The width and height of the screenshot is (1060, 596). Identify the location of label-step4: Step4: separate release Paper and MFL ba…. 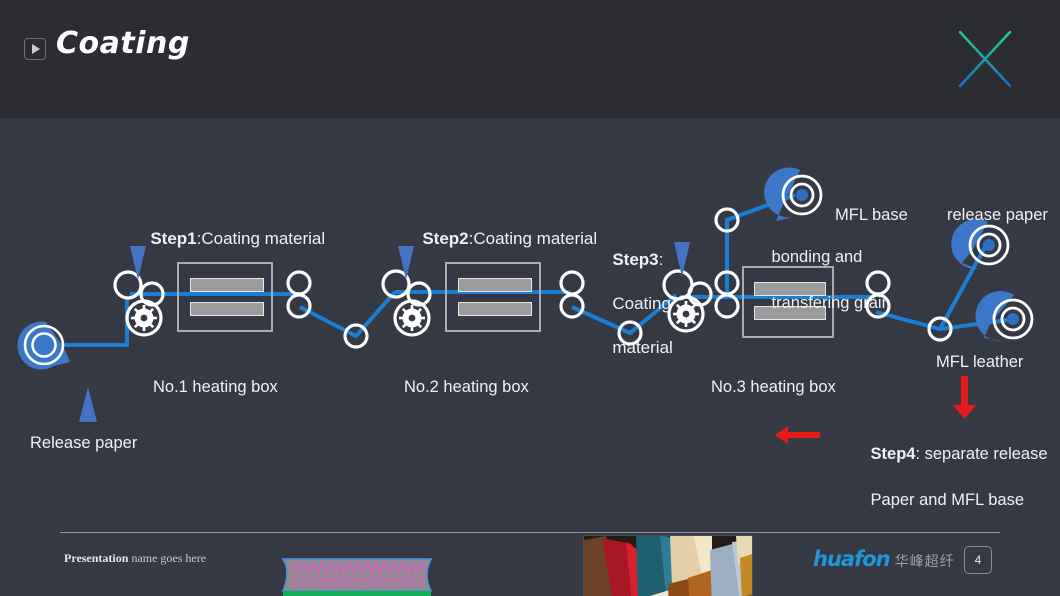
(945, 477).